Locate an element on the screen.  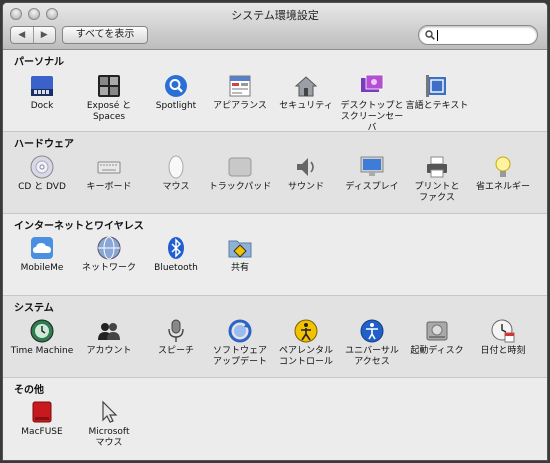
pref-label: ユニバーサル アクセス is located at coordinates (372, 356).